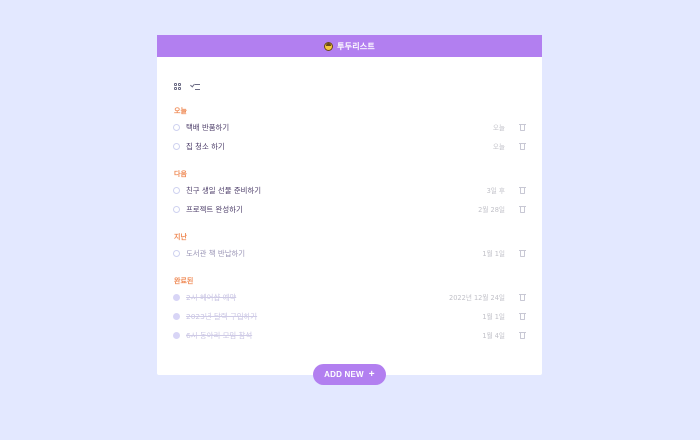 Image resolution: width=700 pixels, height=440 pixels. I want to click on task-date: 2월 28일, so click(491, 210).